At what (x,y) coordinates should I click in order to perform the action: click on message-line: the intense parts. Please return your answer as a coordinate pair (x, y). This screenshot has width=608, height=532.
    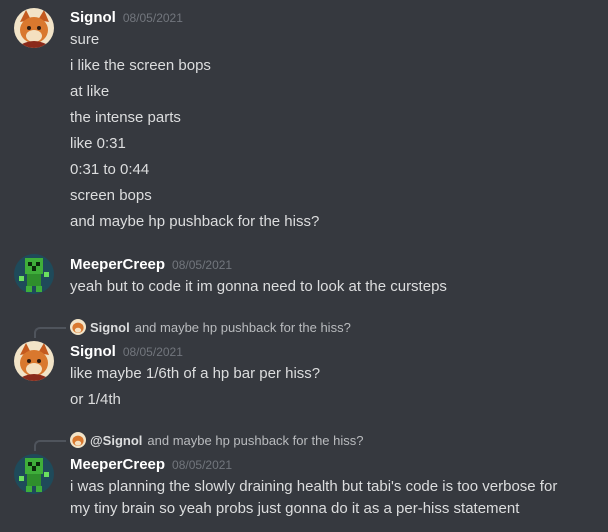
    Looking at the image, I should click on (125, 117).